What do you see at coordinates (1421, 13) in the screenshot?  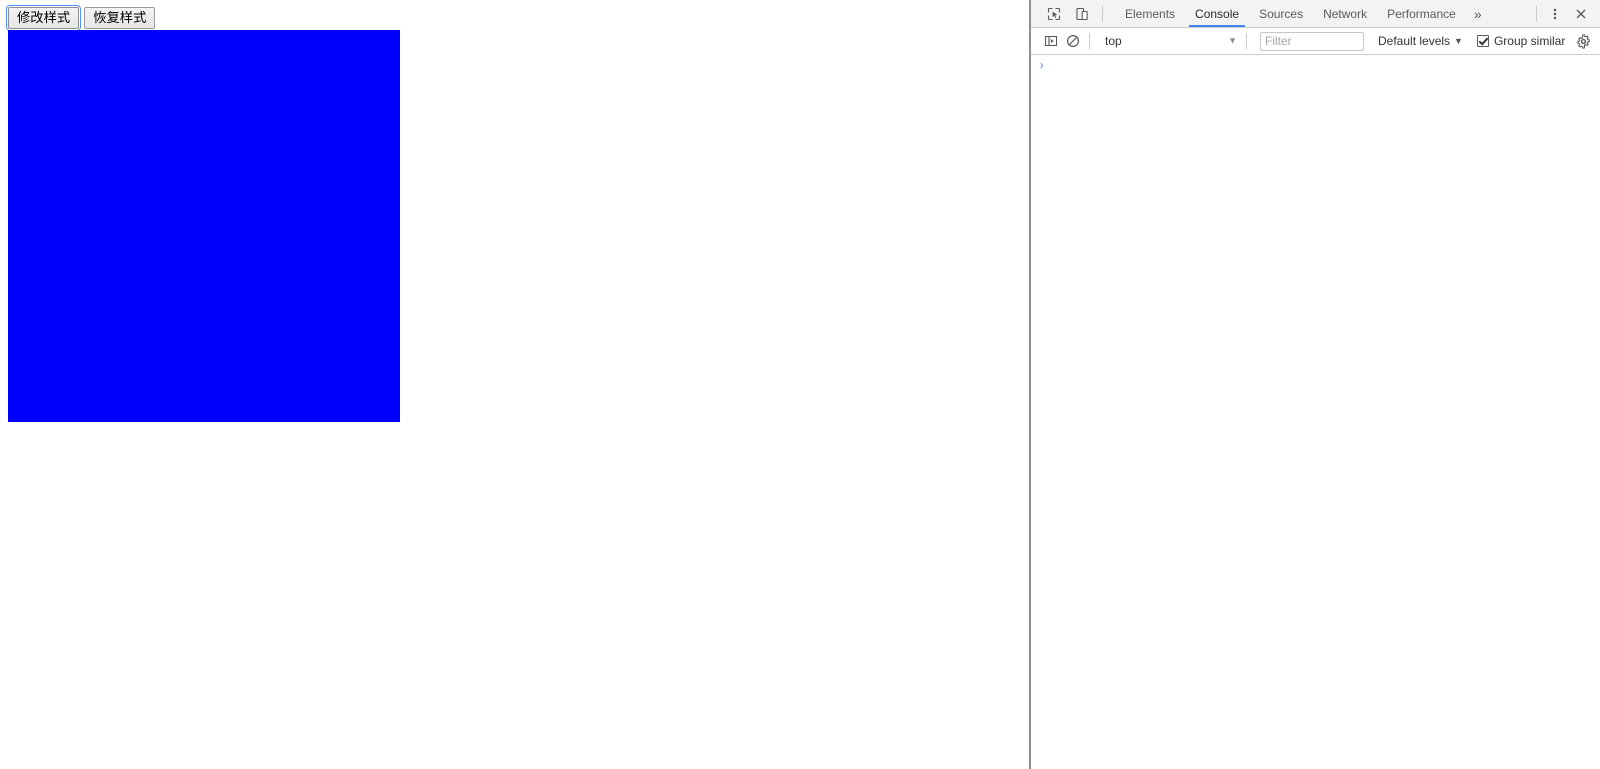 I see `tab-performance: Performance` at bounding box center [1421, 13].